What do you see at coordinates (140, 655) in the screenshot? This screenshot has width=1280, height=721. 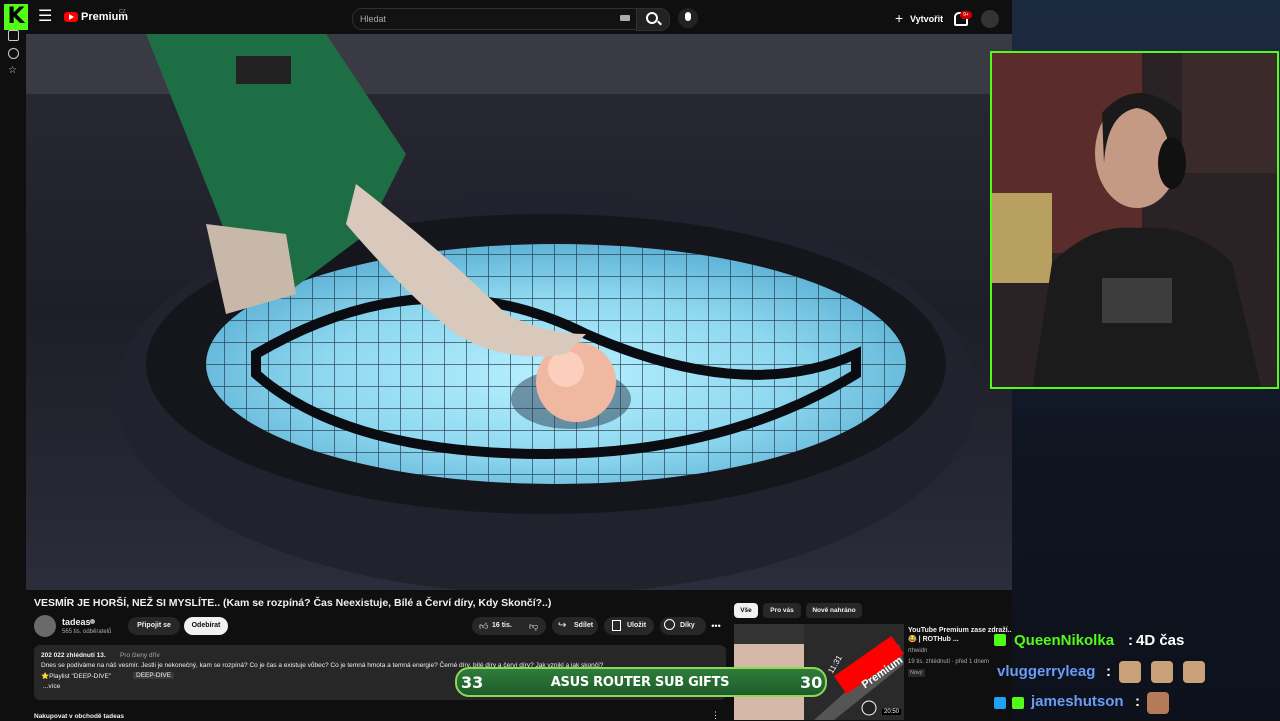 I see `members-early-label: Pro členy dřív` at bounding box center [140, 655].